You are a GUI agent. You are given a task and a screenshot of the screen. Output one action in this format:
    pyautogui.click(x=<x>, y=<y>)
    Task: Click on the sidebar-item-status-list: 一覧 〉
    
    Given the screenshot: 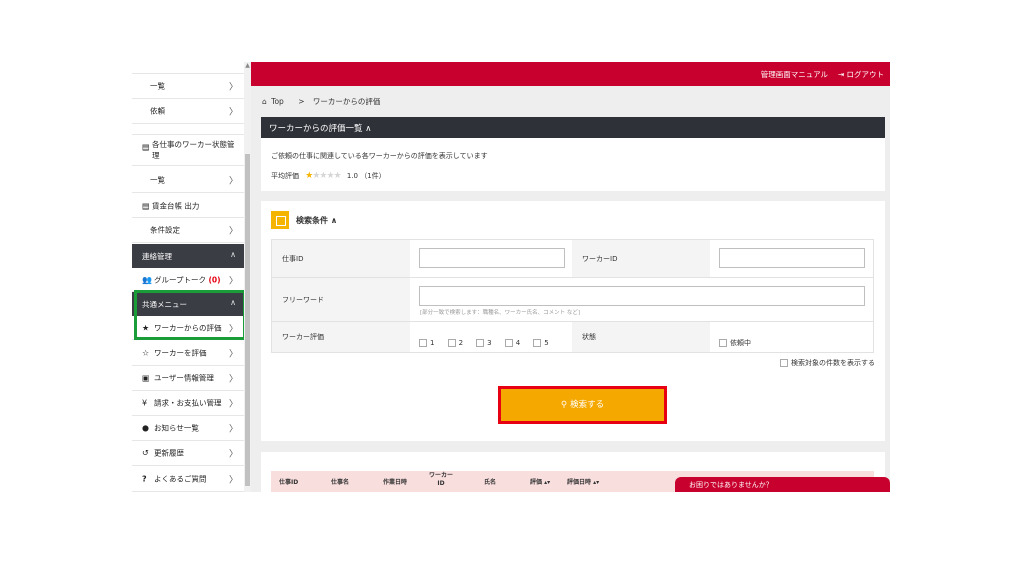 What is the action you would take?
    pyautogui.click(x=188, y=180)
    